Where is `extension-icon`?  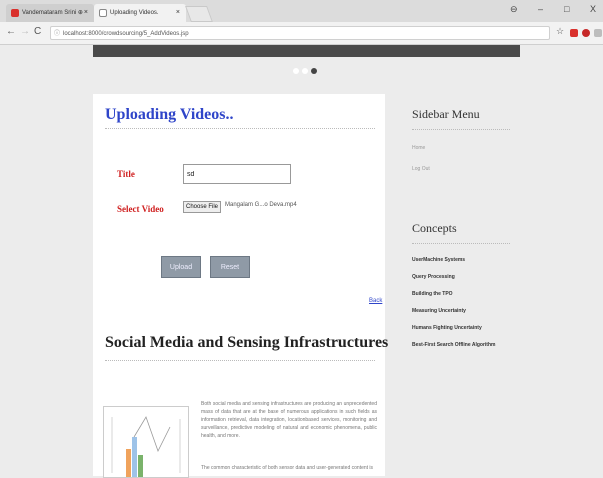 extension-icon is located at coordinates (574, 33).